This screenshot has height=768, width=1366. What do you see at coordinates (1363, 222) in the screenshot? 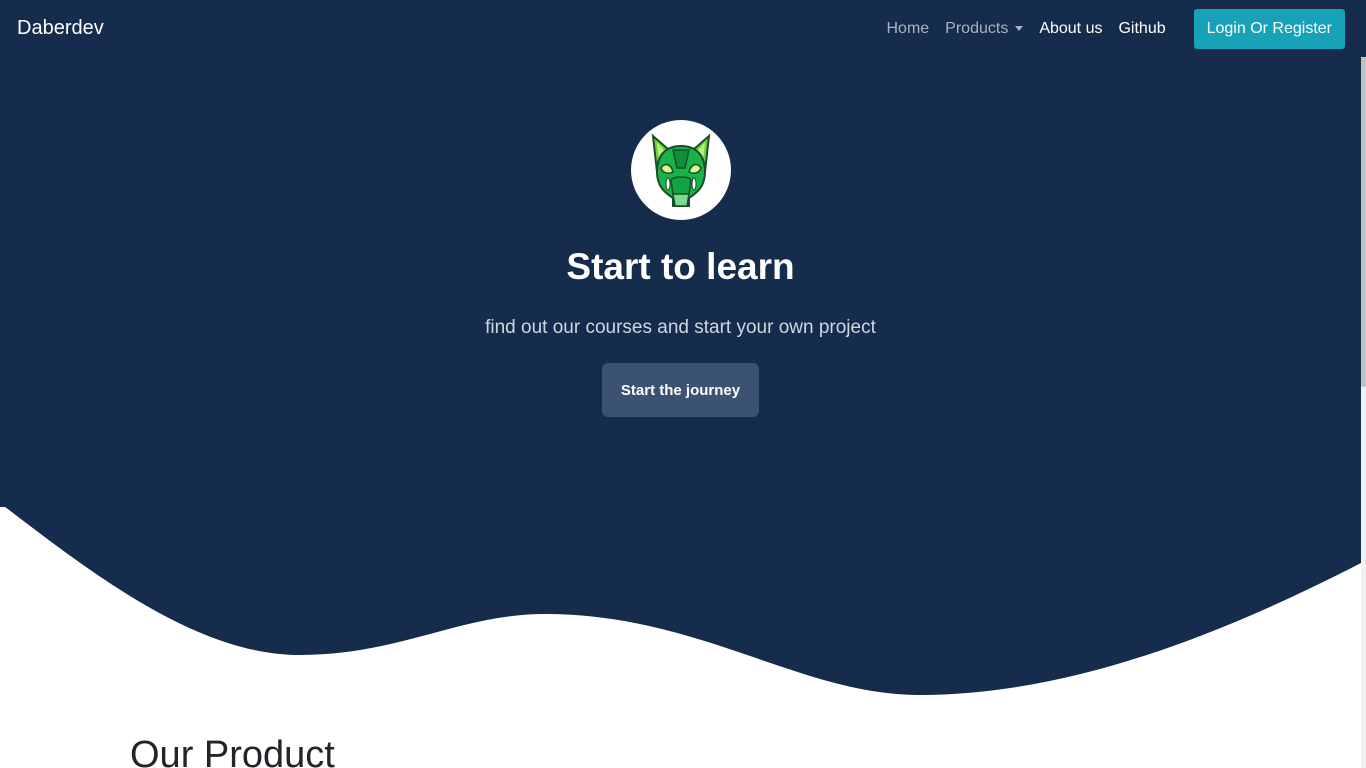
I see `scrollbar-thumb` at bounding box center [1363, 222].